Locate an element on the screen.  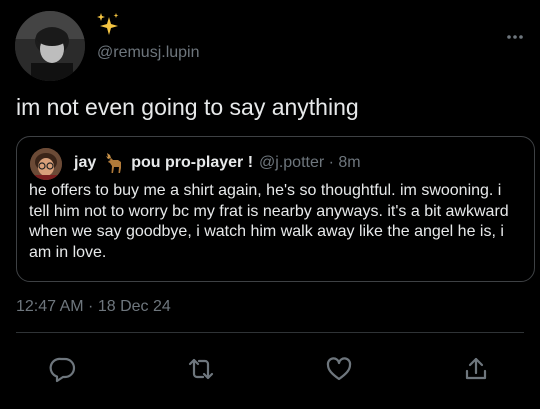
avatar-image is located at coordinates (50, 46).